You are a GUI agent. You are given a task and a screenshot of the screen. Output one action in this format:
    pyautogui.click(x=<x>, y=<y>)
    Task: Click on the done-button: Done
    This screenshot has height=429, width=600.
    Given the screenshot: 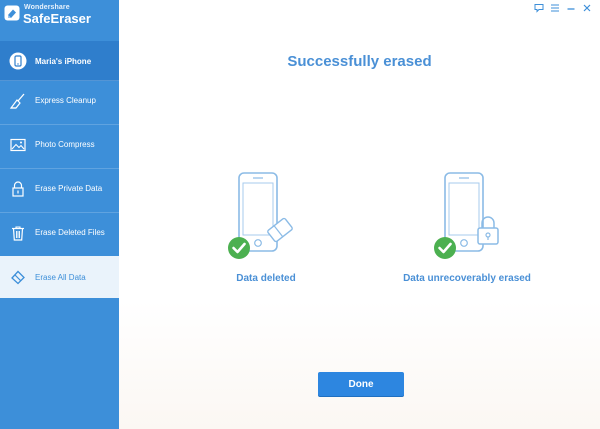 What is the action you would take?
    pyautogui.click(x=361, y=384)
    